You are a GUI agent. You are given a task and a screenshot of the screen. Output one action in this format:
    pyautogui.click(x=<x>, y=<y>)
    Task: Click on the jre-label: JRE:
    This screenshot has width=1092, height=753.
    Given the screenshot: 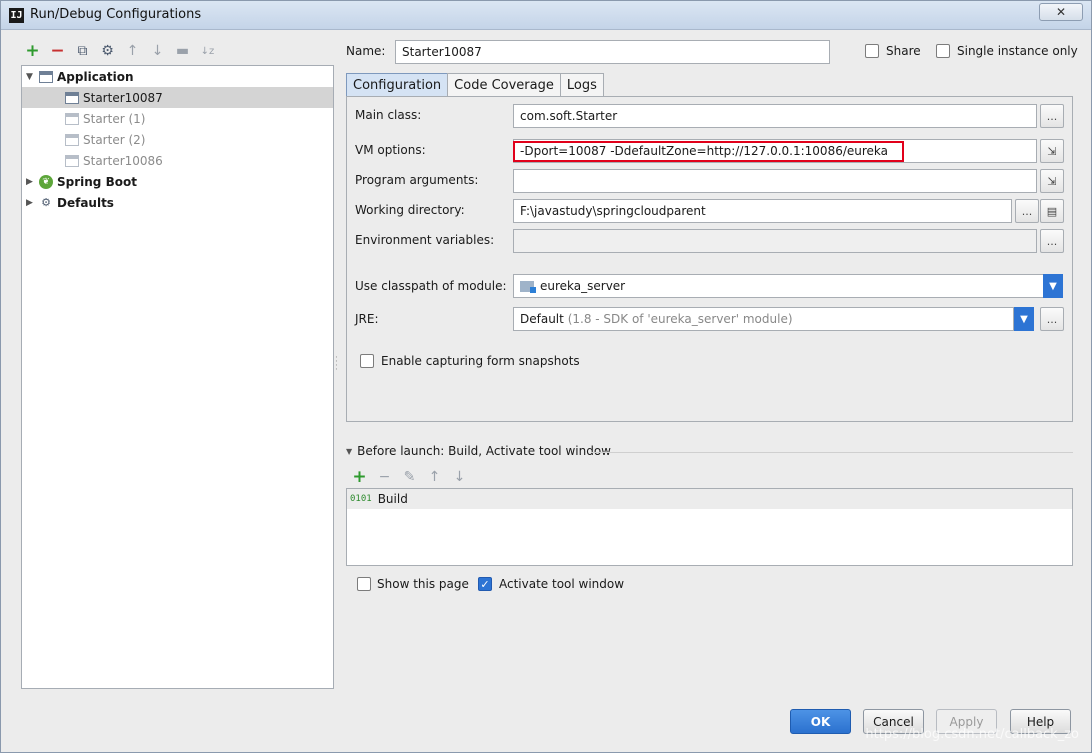 What is the action you would take?
    pyautogui.click(x=367, y=319)
    